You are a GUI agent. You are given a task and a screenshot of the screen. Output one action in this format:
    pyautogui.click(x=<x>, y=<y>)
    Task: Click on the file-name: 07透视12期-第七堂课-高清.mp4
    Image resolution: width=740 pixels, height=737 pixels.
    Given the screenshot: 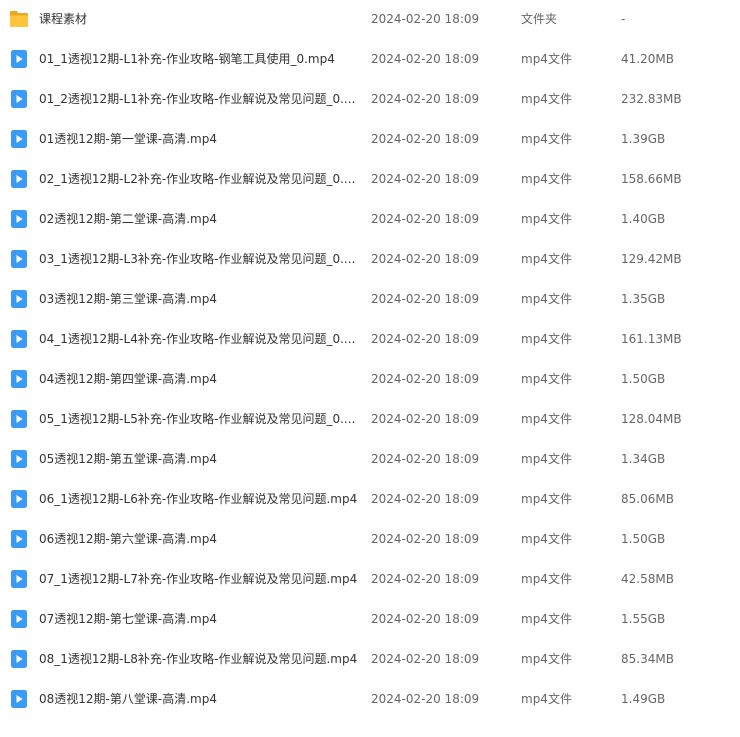 What is the action you would take?
    pyautogui.click(x=128, y=619)
    